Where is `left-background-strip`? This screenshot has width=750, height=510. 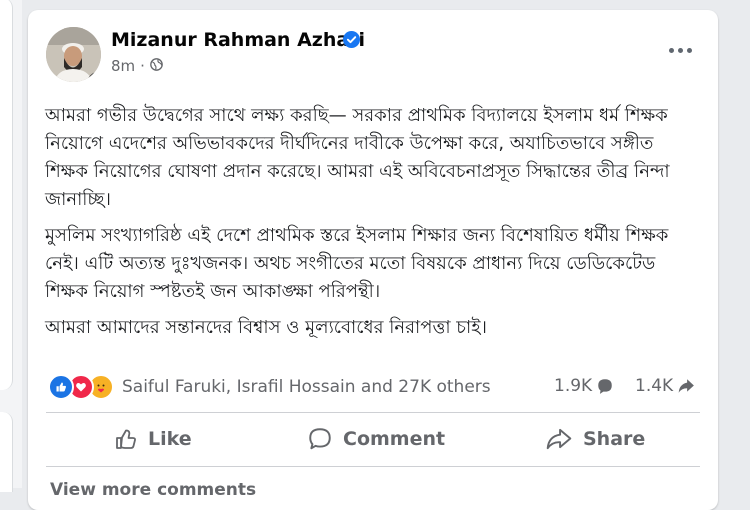
left-background-strip is located at coordinates (11, 246).